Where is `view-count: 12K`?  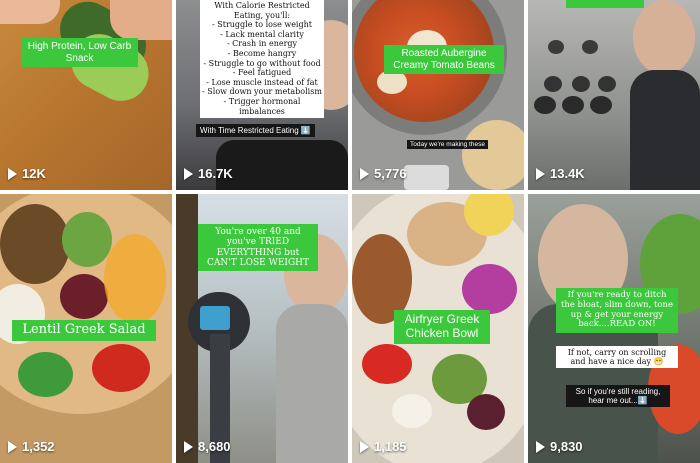 view-count: 12K is located at coordinates (27, 173).